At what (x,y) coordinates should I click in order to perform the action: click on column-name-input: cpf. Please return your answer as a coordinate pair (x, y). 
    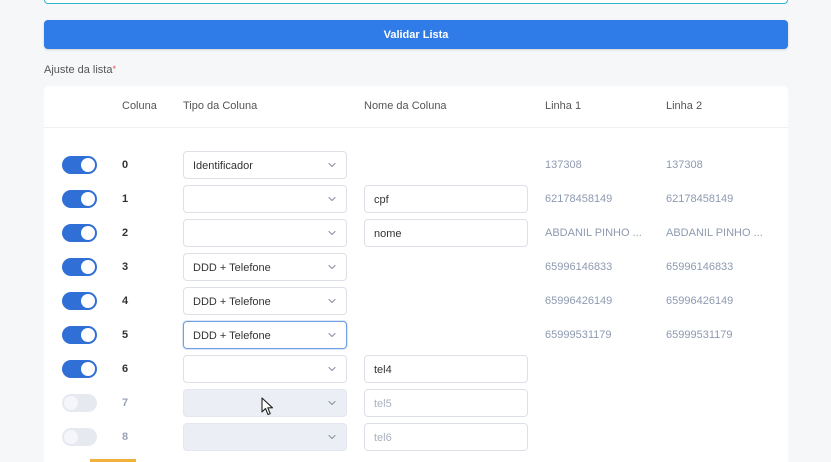
    Looking at the image, I should click on (446, 199).